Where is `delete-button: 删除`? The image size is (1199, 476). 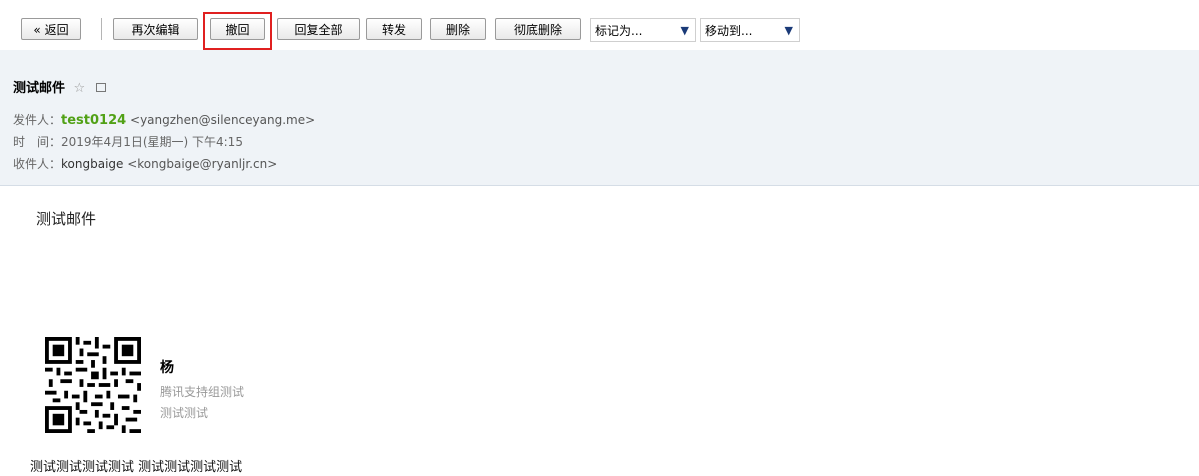
delete-button: 删除 is located at coordinates (458, 29).